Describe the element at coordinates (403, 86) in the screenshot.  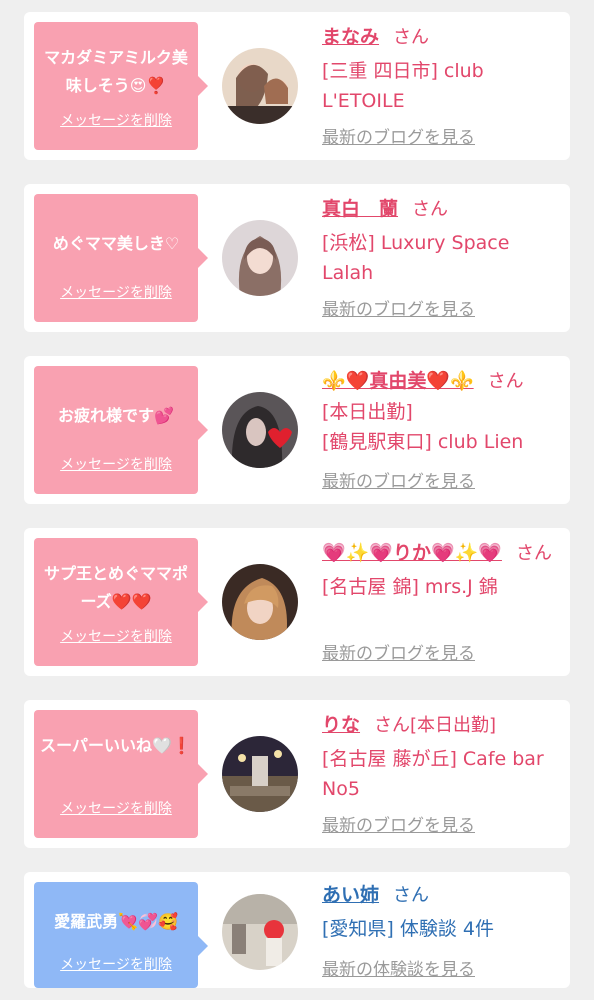
I see `store-info: [三重 四日市] club L'ETOILE` at that location.